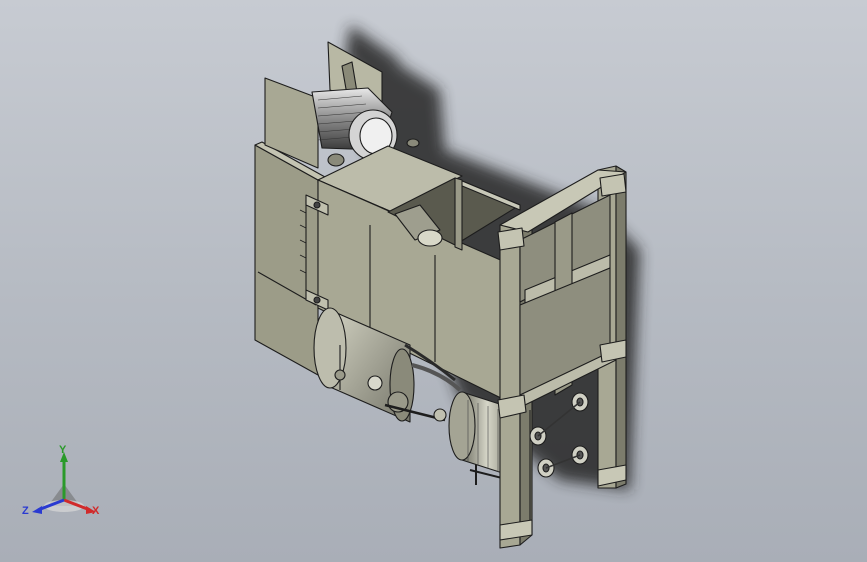  What do you see at coordinates (25, 511) in the screenshot?
I see `z-axis-label: Z` at bounding box center [25, 511].